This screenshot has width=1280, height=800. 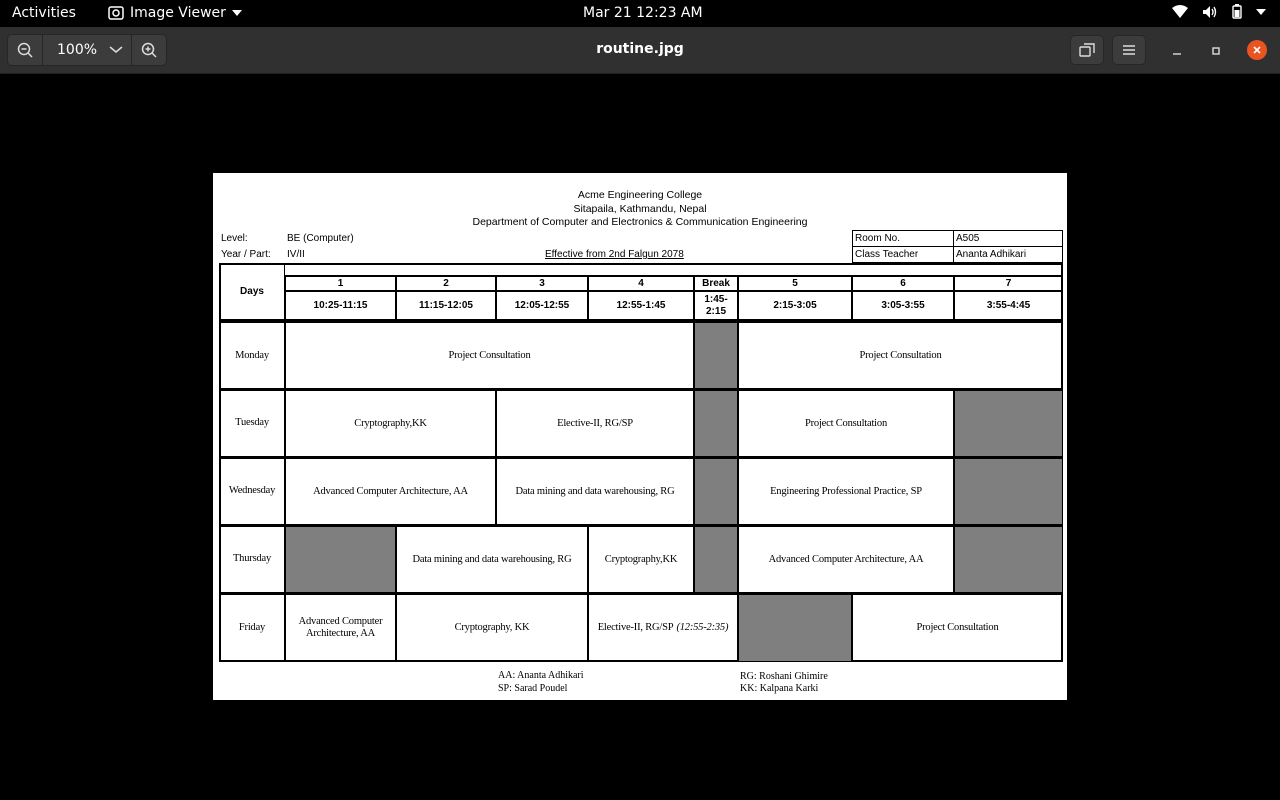 What do you see at coordinates (878, 238) in the screenshot?
I see `room-label: Room No.` at bounding box center [878, 238].